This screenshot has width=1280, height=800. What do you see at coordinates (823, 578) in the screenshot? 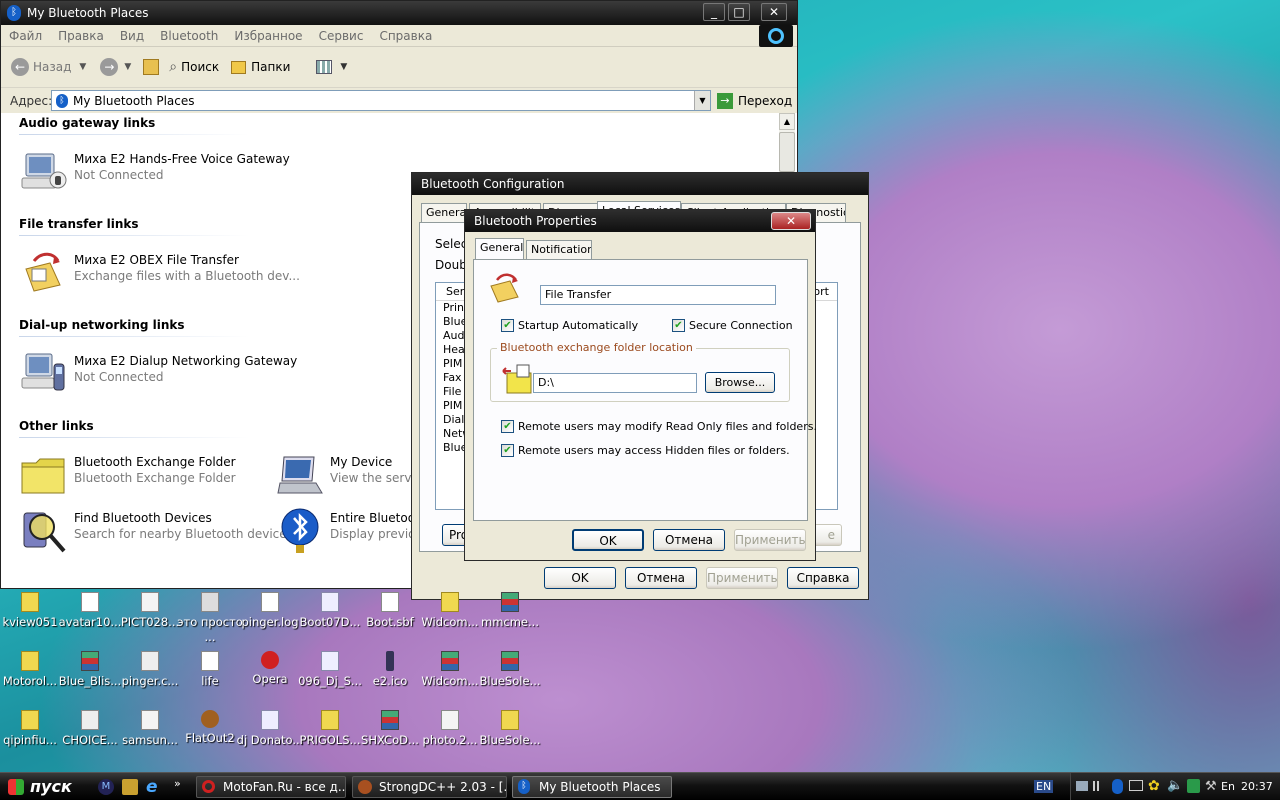
I see `config-help-button: Справка` at bounding box center [823, 578].